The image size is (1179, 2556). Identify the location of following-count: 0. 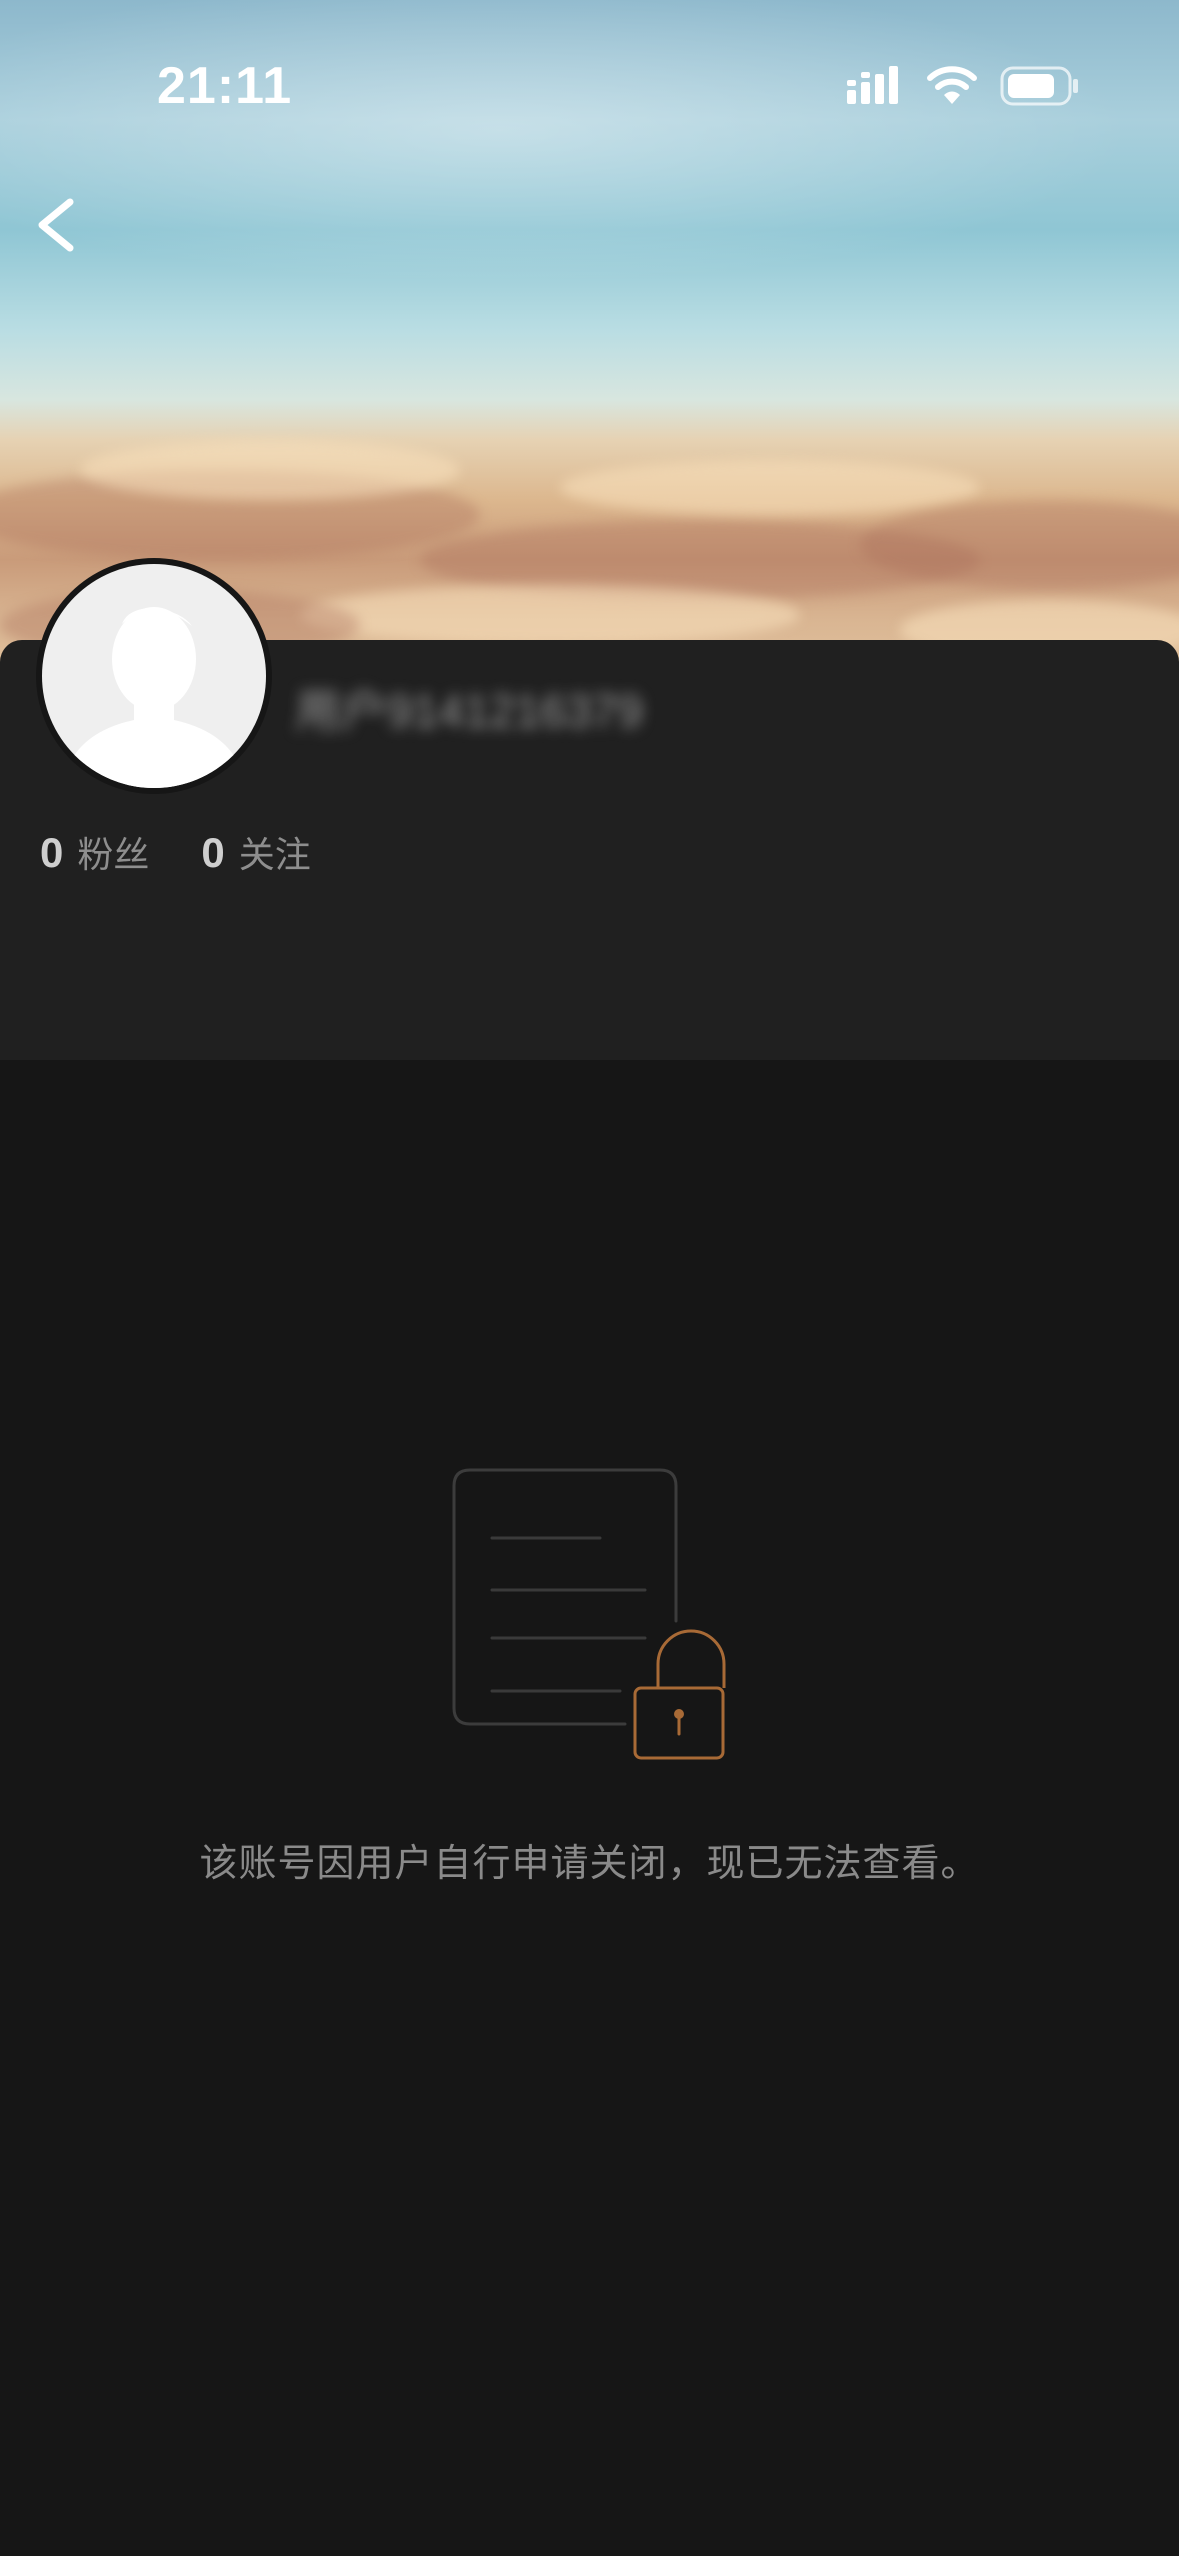
(213, 852).